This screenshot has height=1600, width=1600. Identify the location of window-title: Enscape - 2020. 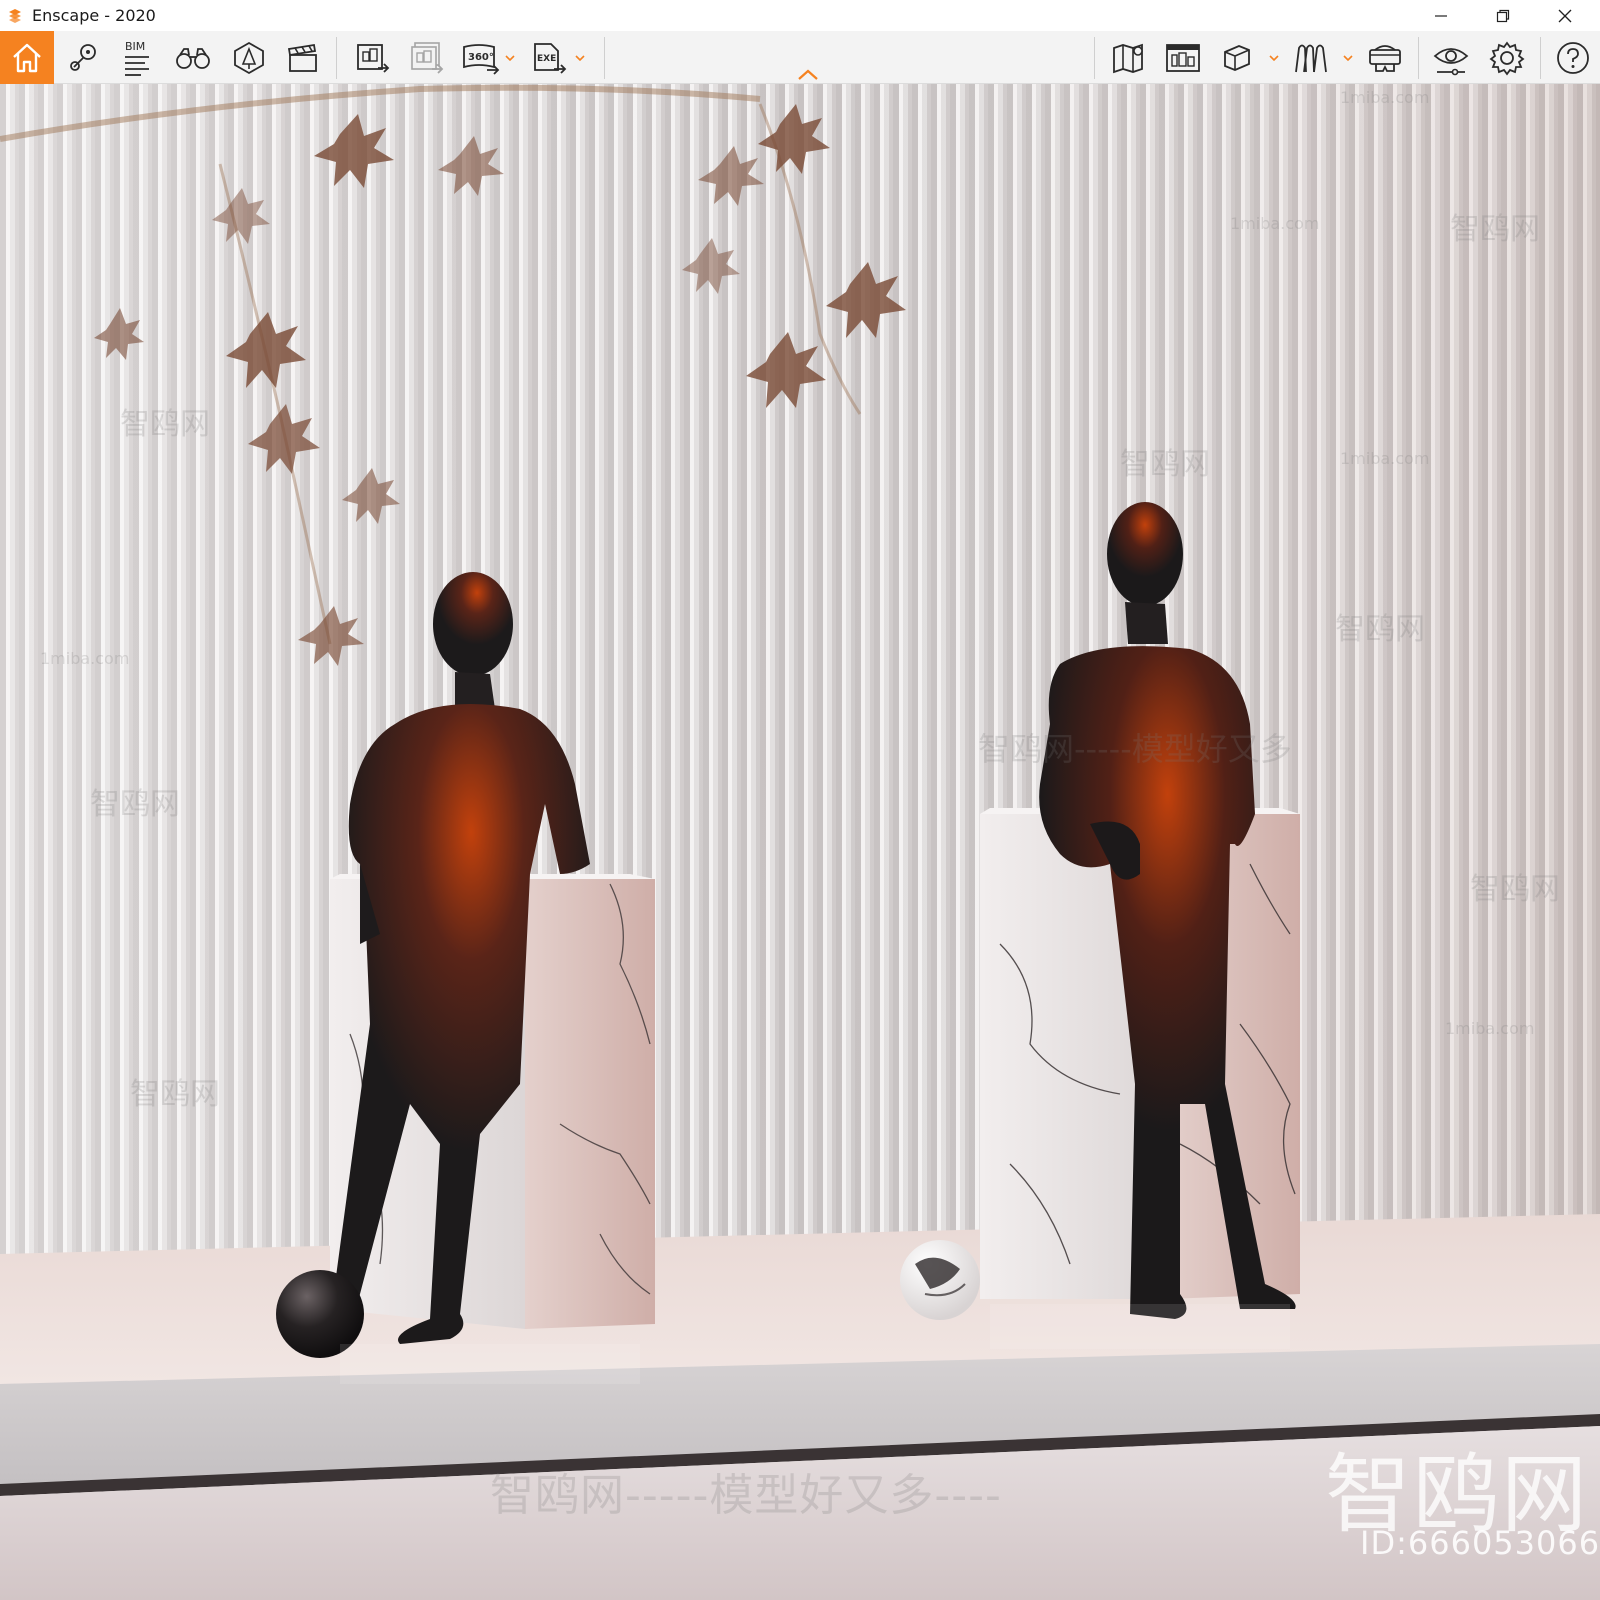
(94, 15).